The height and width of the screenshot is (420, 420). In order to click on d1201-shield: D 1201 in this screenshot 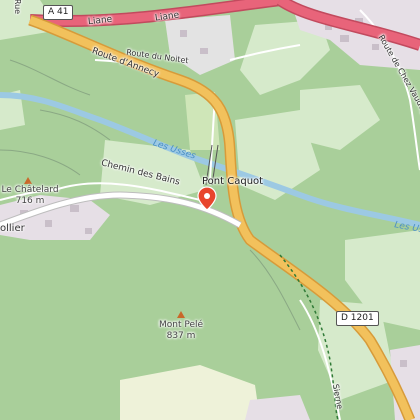, I will do `click(357, 318)`.